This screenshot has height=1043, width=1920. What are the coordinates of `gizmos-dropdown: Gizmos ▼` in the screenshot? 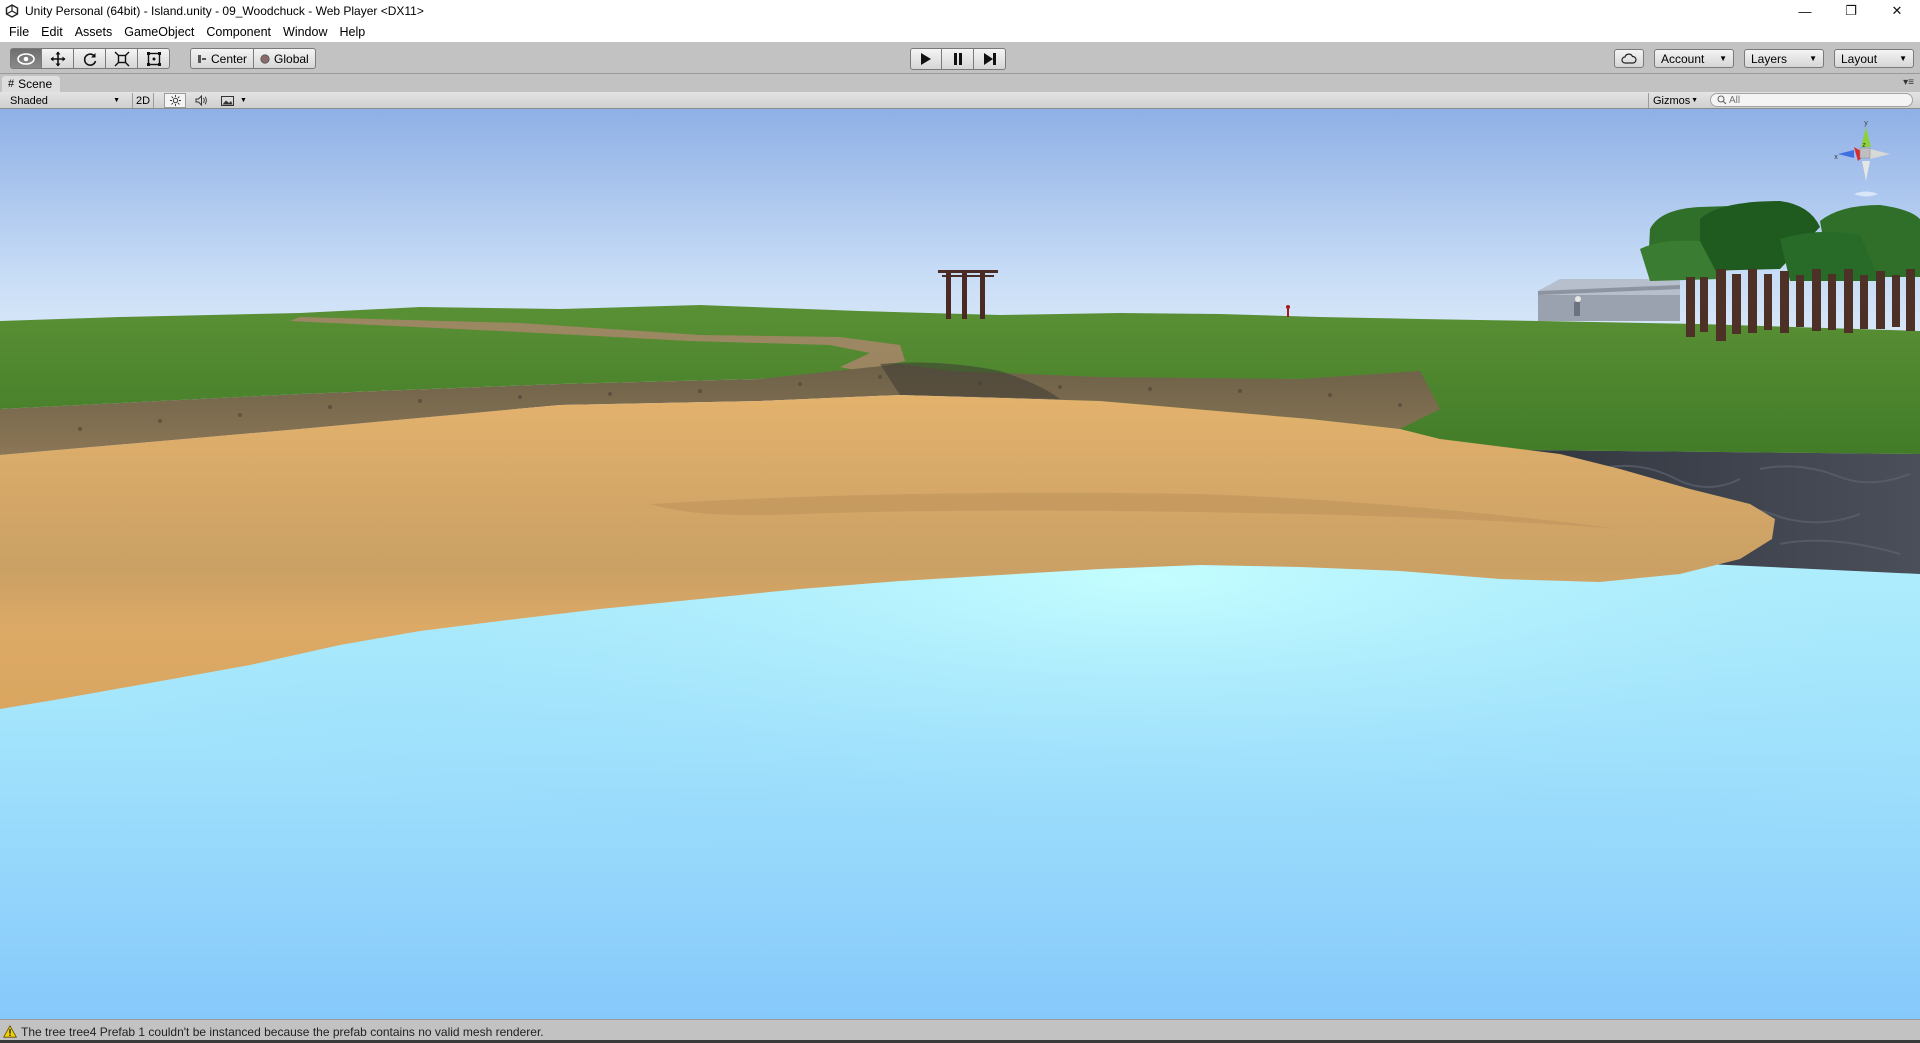 It's located at (1675, 100).